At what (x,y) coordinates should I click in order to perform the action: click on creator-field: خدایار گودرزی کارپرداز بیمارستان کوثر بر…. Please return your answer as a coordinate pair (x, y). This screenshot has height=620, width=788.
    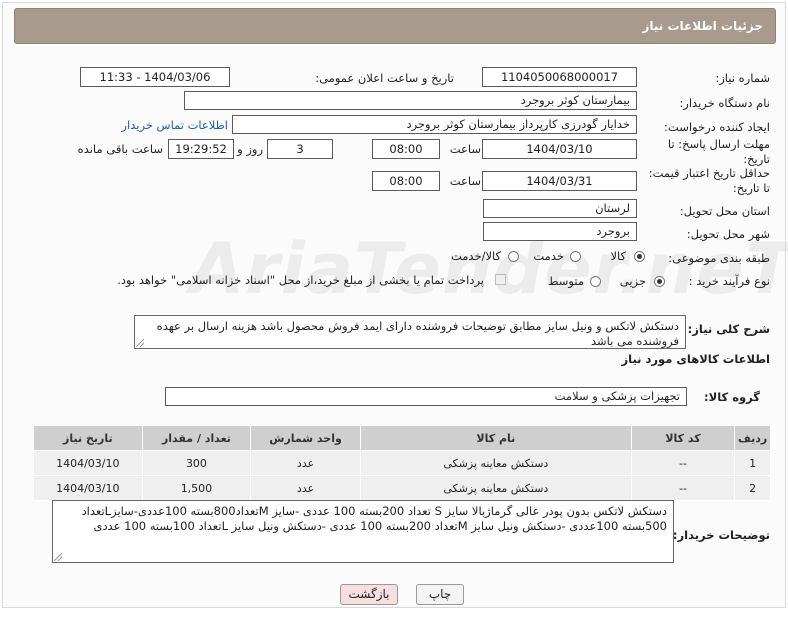
    Looking at the image, I should click on (434, 124).